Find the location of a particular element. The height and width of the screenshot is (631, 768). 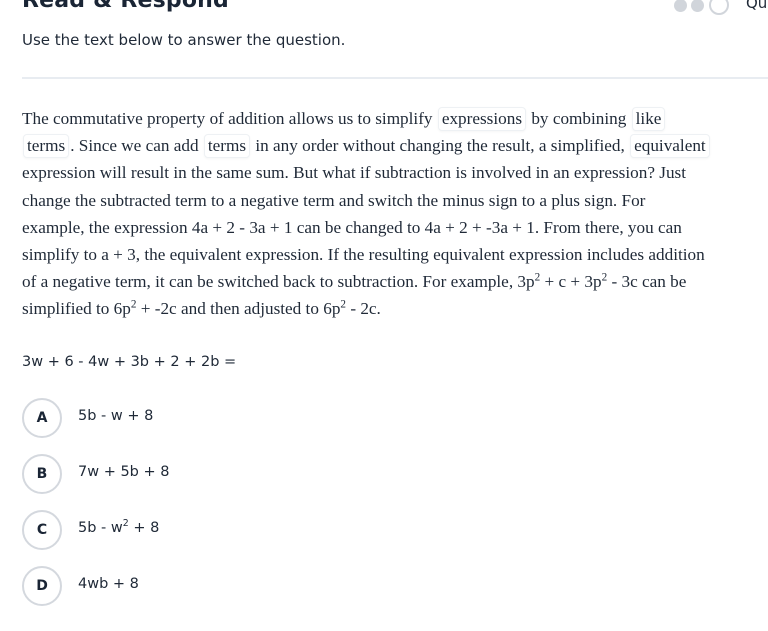

answer-option-d: D 4wb + 8 is located at coordinates (372, 586).